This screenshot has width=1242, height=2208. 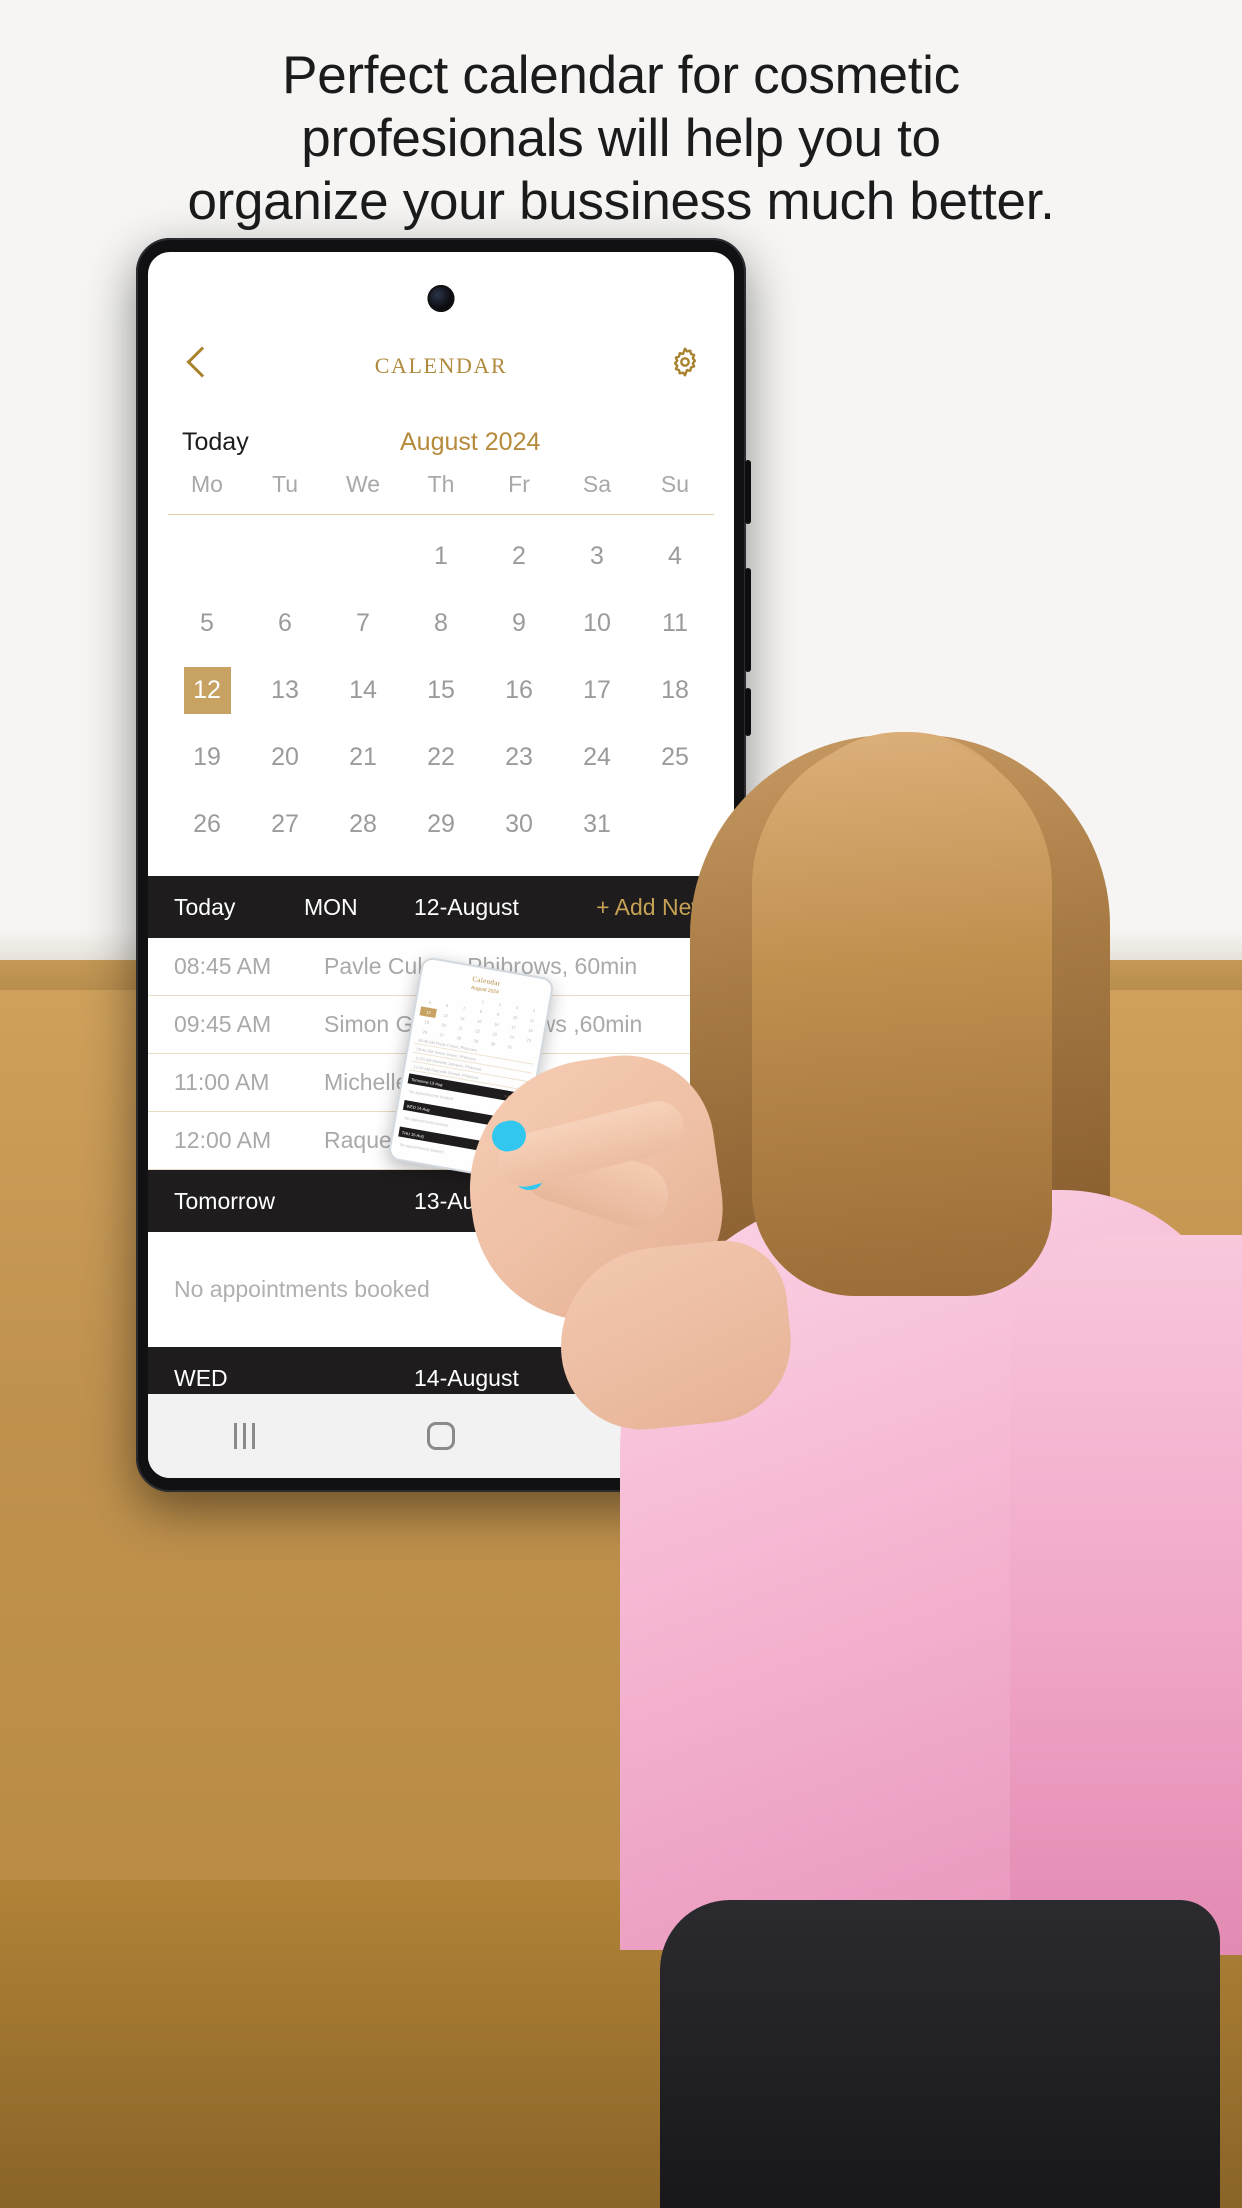 I want to click on calendar-day: 26, so click(x=207, y=824).